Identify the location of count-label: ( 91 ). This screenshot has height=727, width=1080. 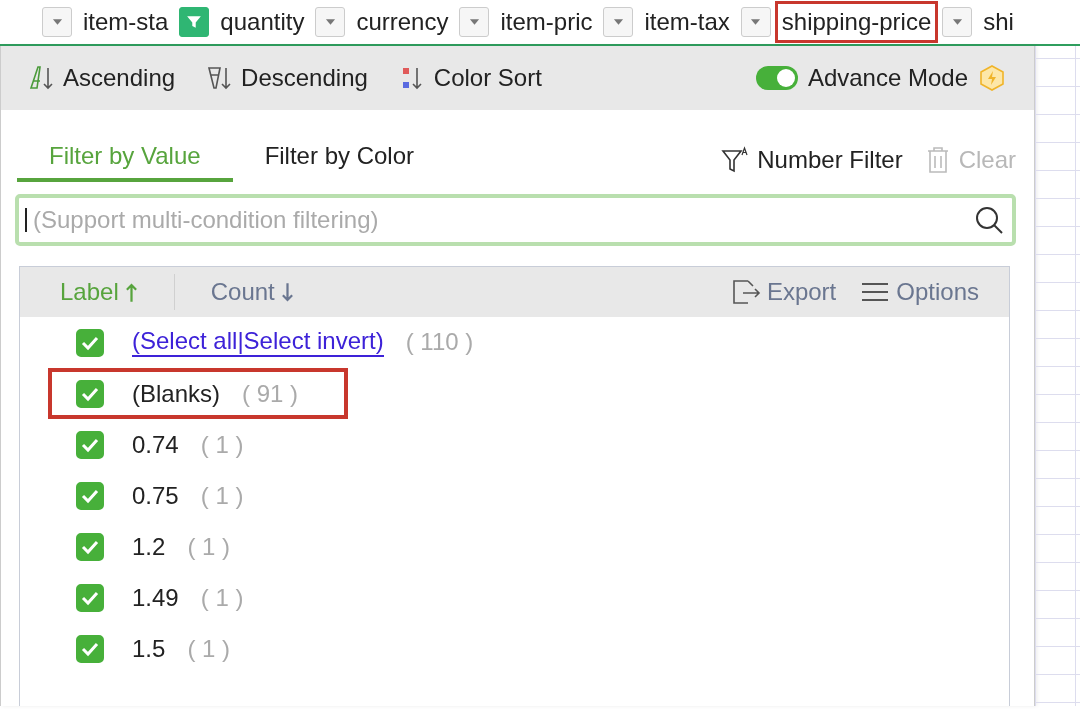
(270, 393).